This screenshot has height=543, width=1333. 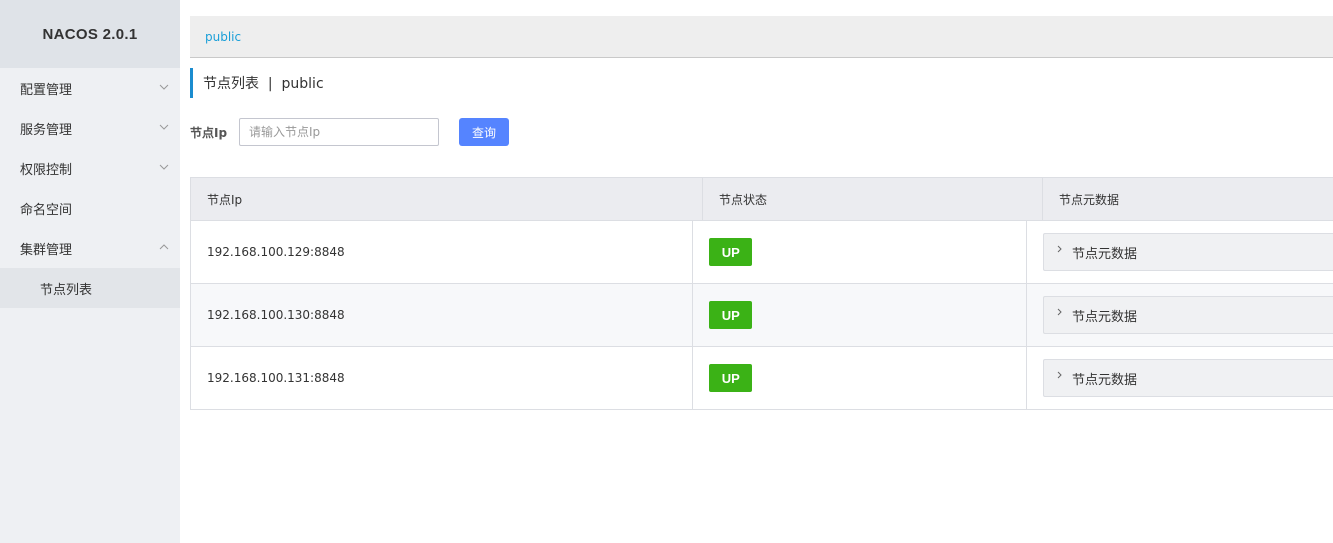 I want to click on namespace-link: public, so click(x=223, y=37).